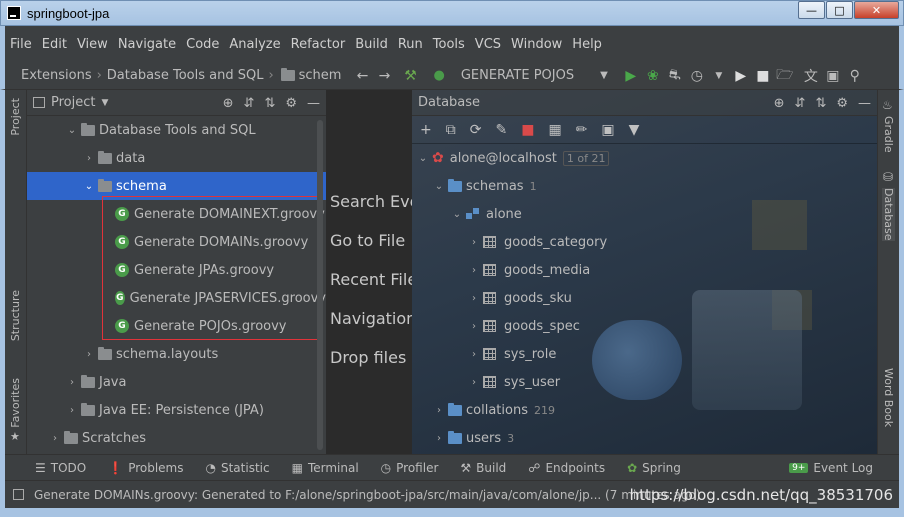  What do you see at coordinates (653, 76) in the screenshot?
I see `debug-icon: ❀` at bounding box center [653, 76].